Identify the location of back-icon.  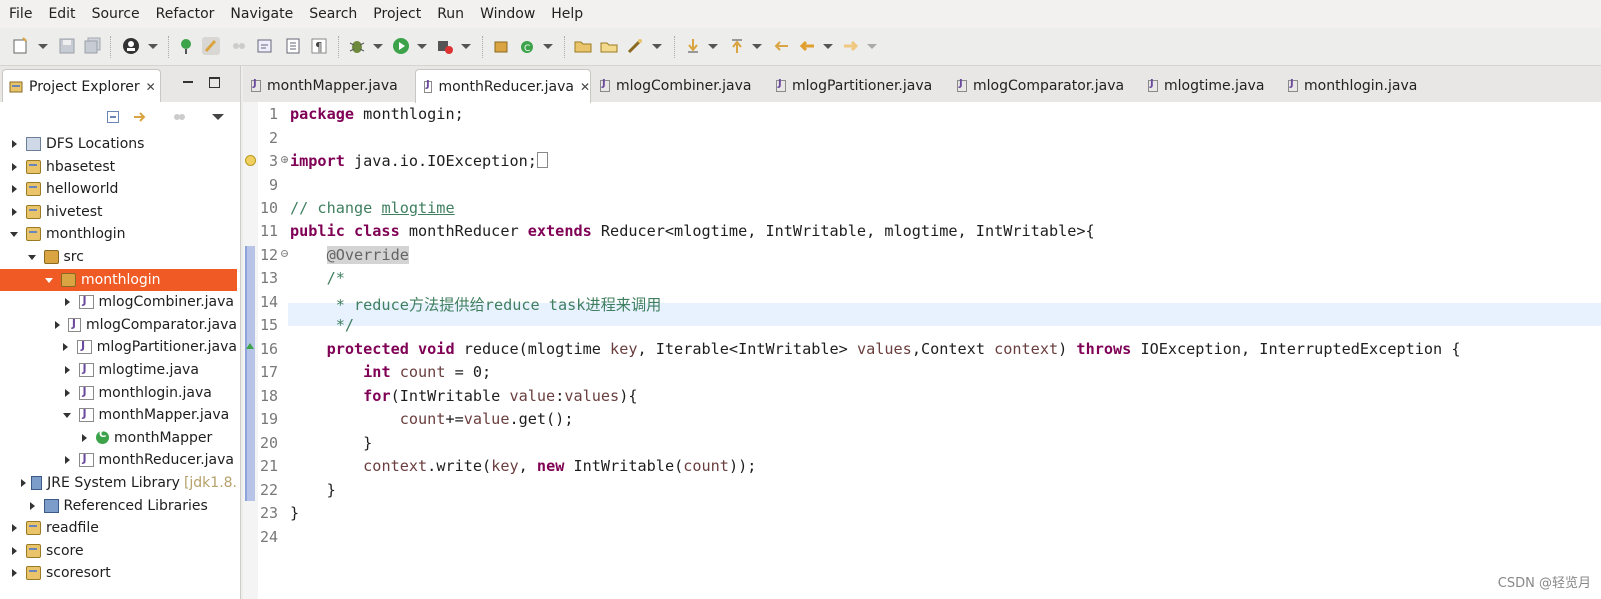
(807, 46).